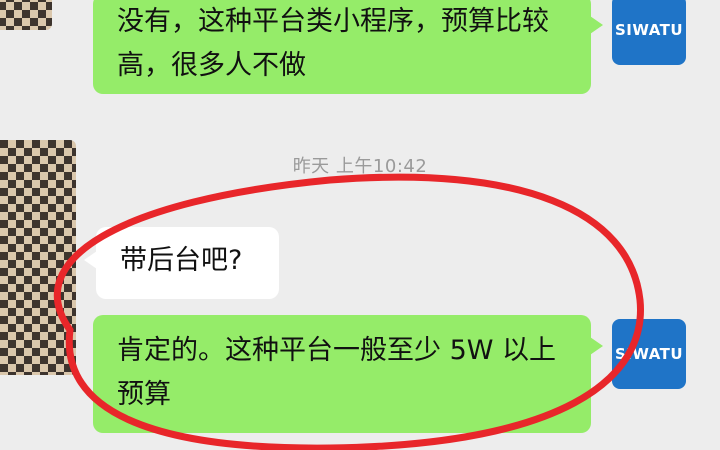 This screenshot has width=720, height=450. I want to click on message-text: 没有，这种平台类小程序，预算比较高，很多人不做, so click(333, 43).